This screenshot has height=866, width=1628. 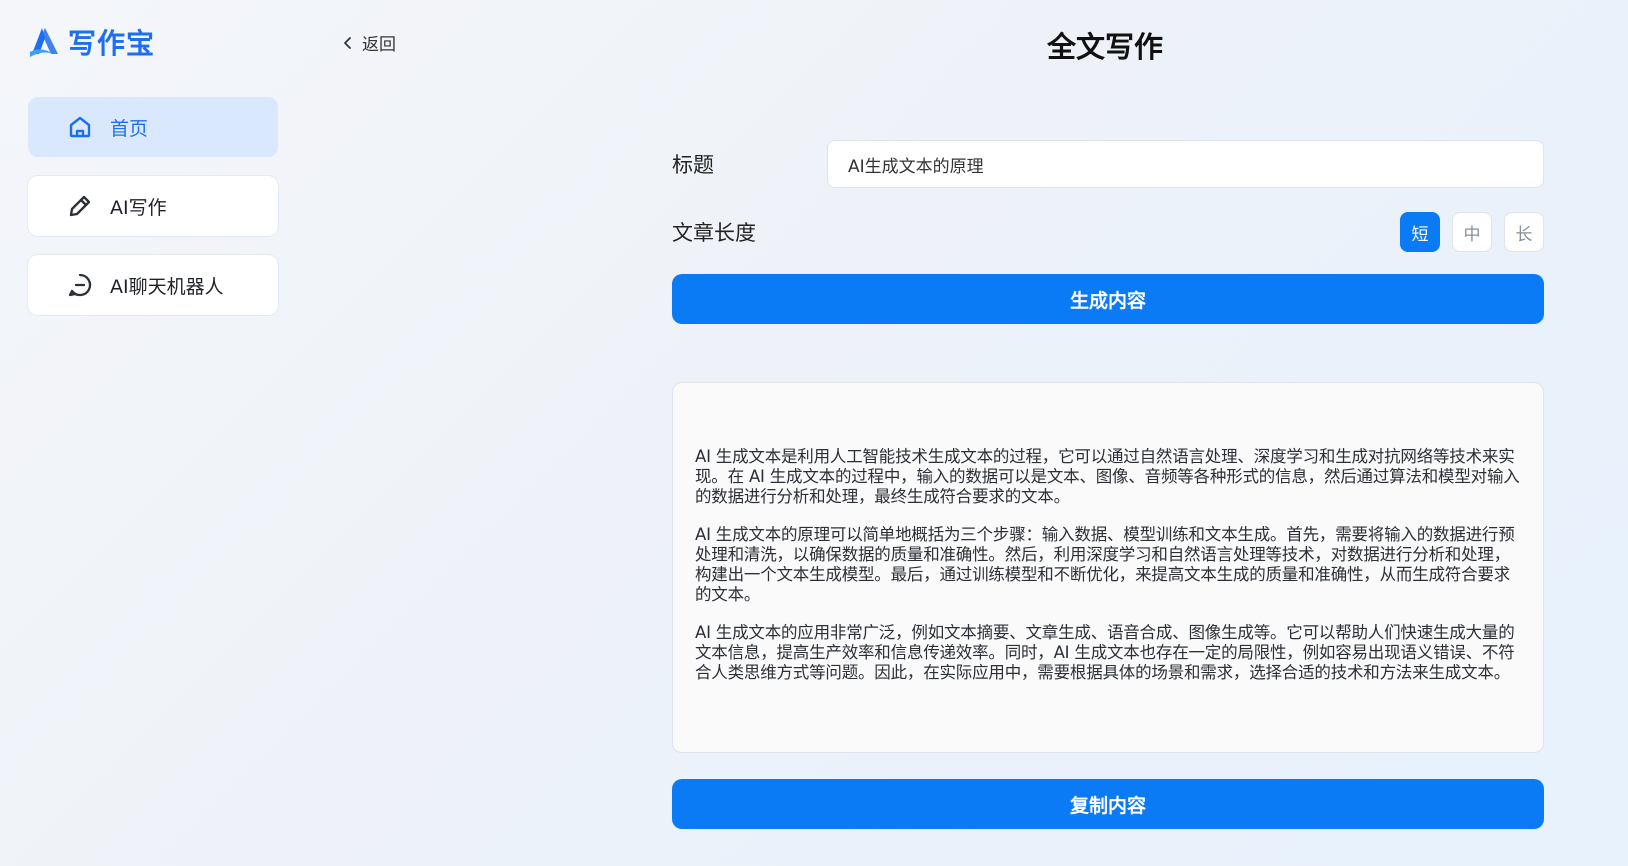 I want to click on length-options: 短 中 长, so click(x=1472, y=232).